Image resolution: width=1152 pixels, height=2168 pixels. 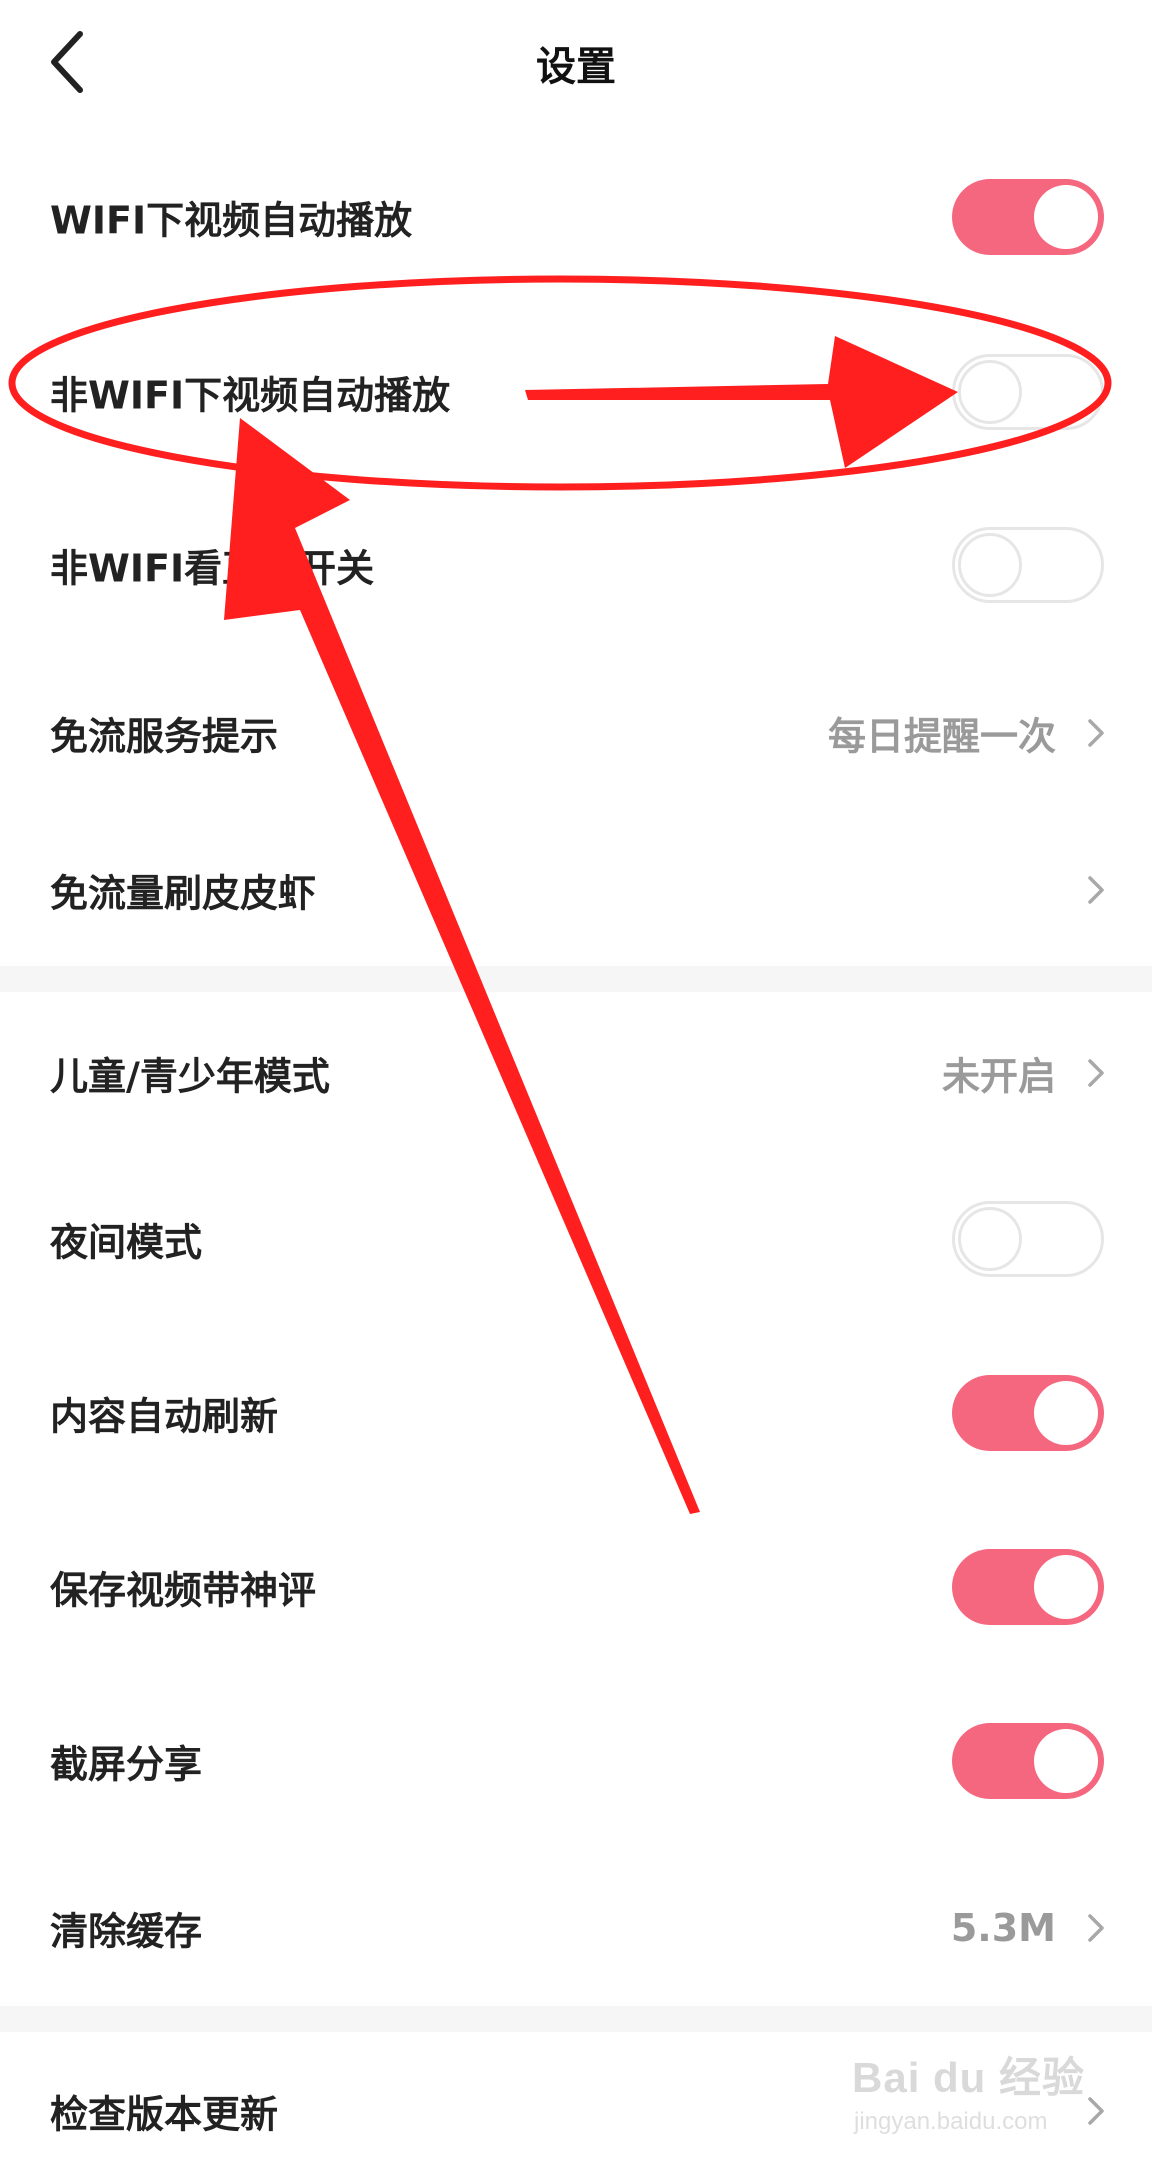 What do you see at coordinates (126, 1931) in the screenshot?
I see `setting-label: 清除缓存` at bounding box center [126, 1931].